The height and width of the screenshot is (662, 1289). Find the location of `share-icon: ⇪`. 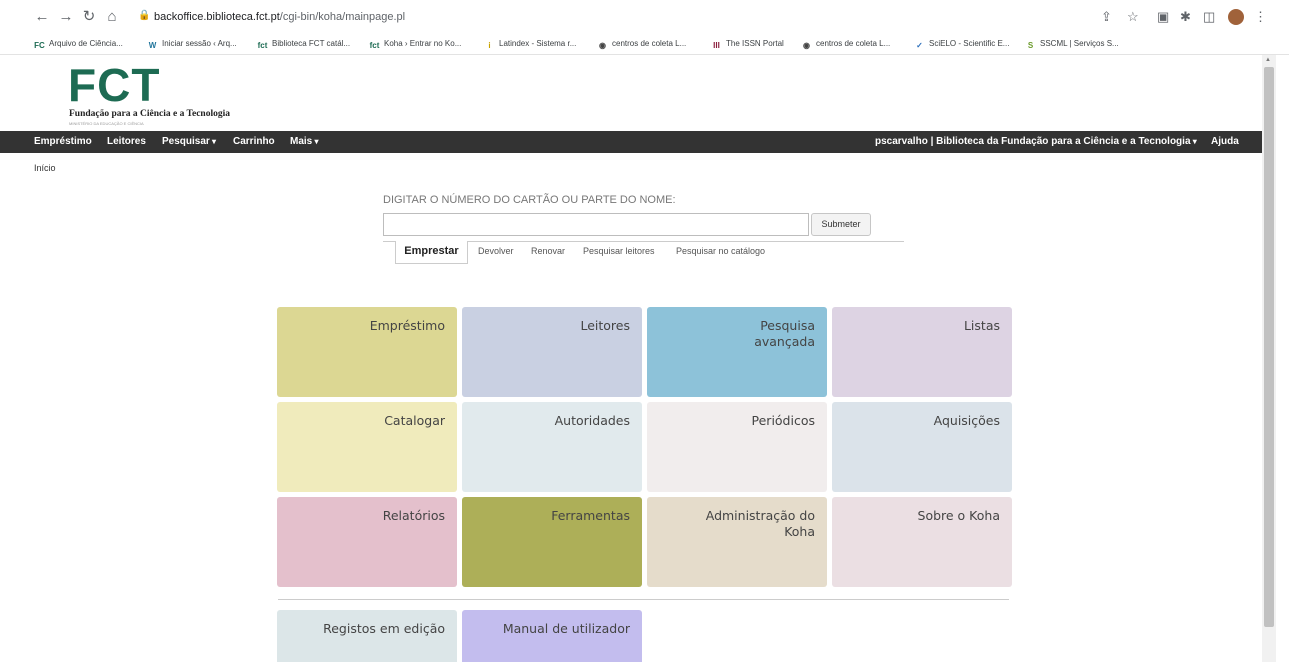

share-icon: ⇪ is located at coordinates (1106, 17).